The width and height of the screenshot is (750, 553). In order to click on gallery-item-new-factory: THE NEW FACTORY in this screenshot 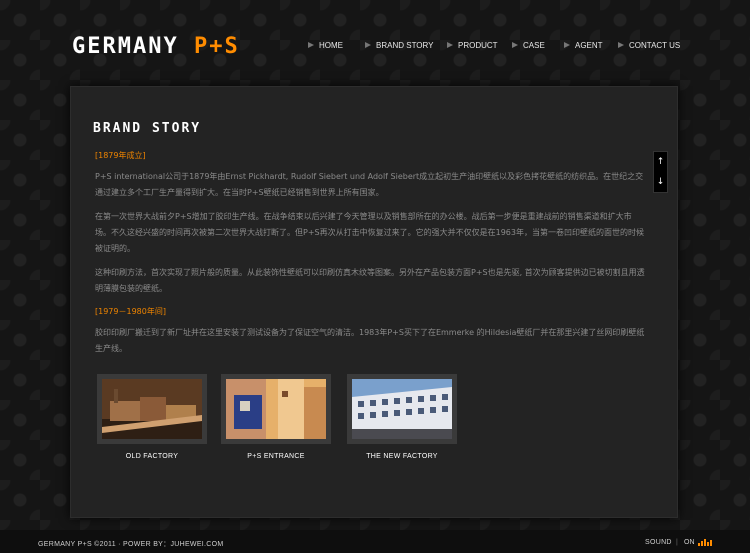, I will do `click(402, 417)`.